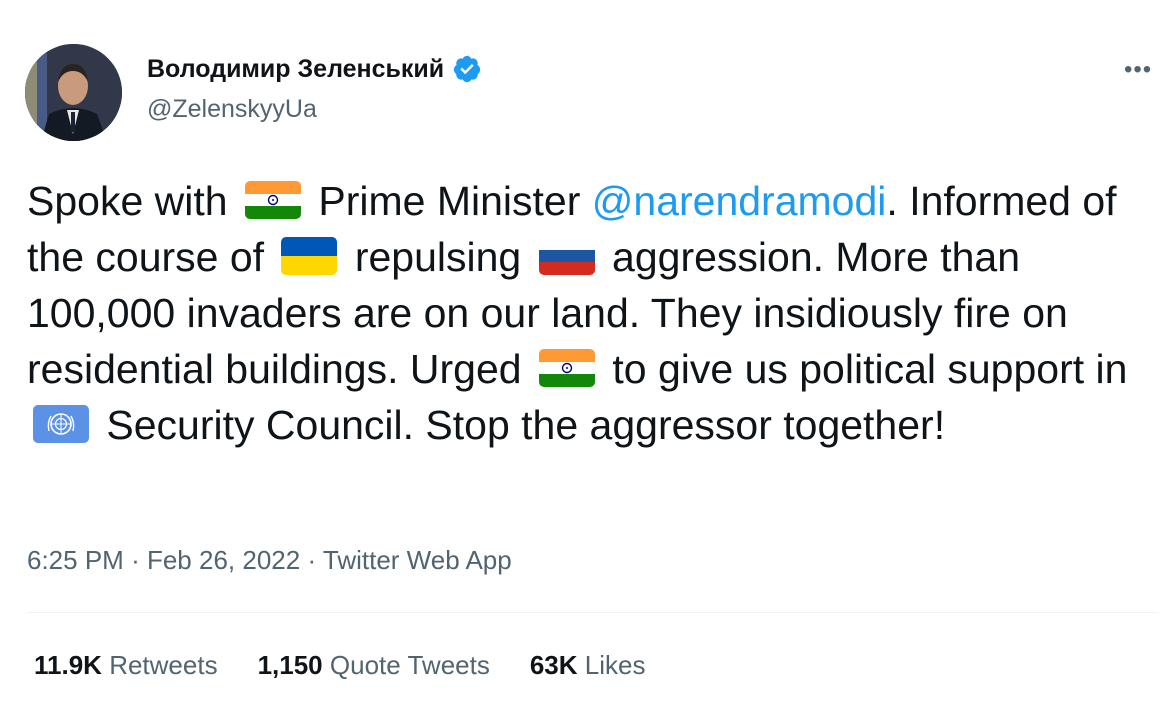  I want to click on avatar, so click(73, 92).